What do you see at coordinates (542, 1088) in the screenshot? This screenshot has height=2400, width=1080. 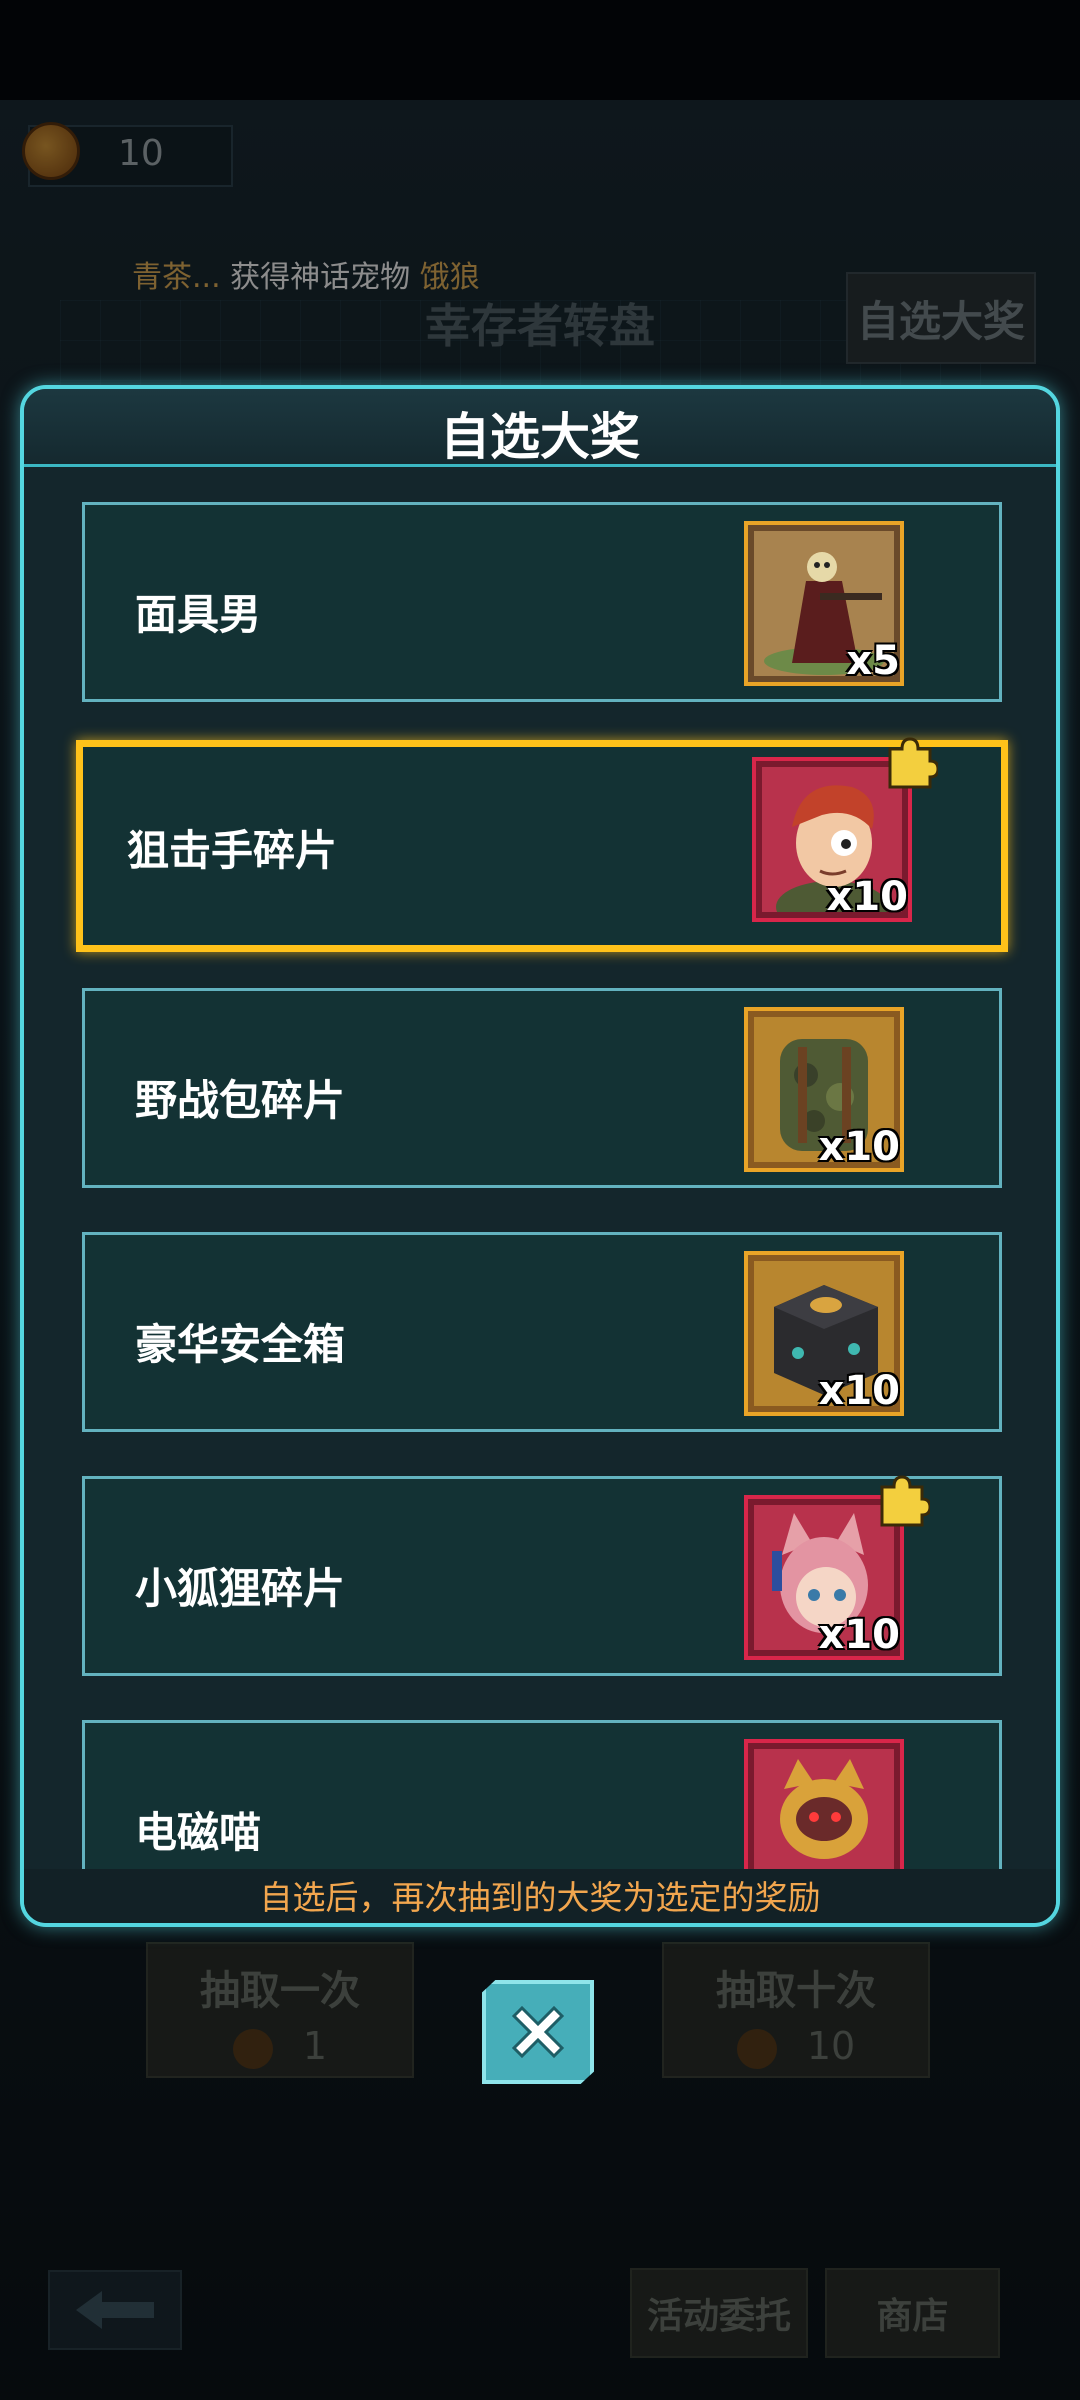 I see `prize-option-backpack-fragment: 野战包碎片 x10` at bounding box center [542, 1088].